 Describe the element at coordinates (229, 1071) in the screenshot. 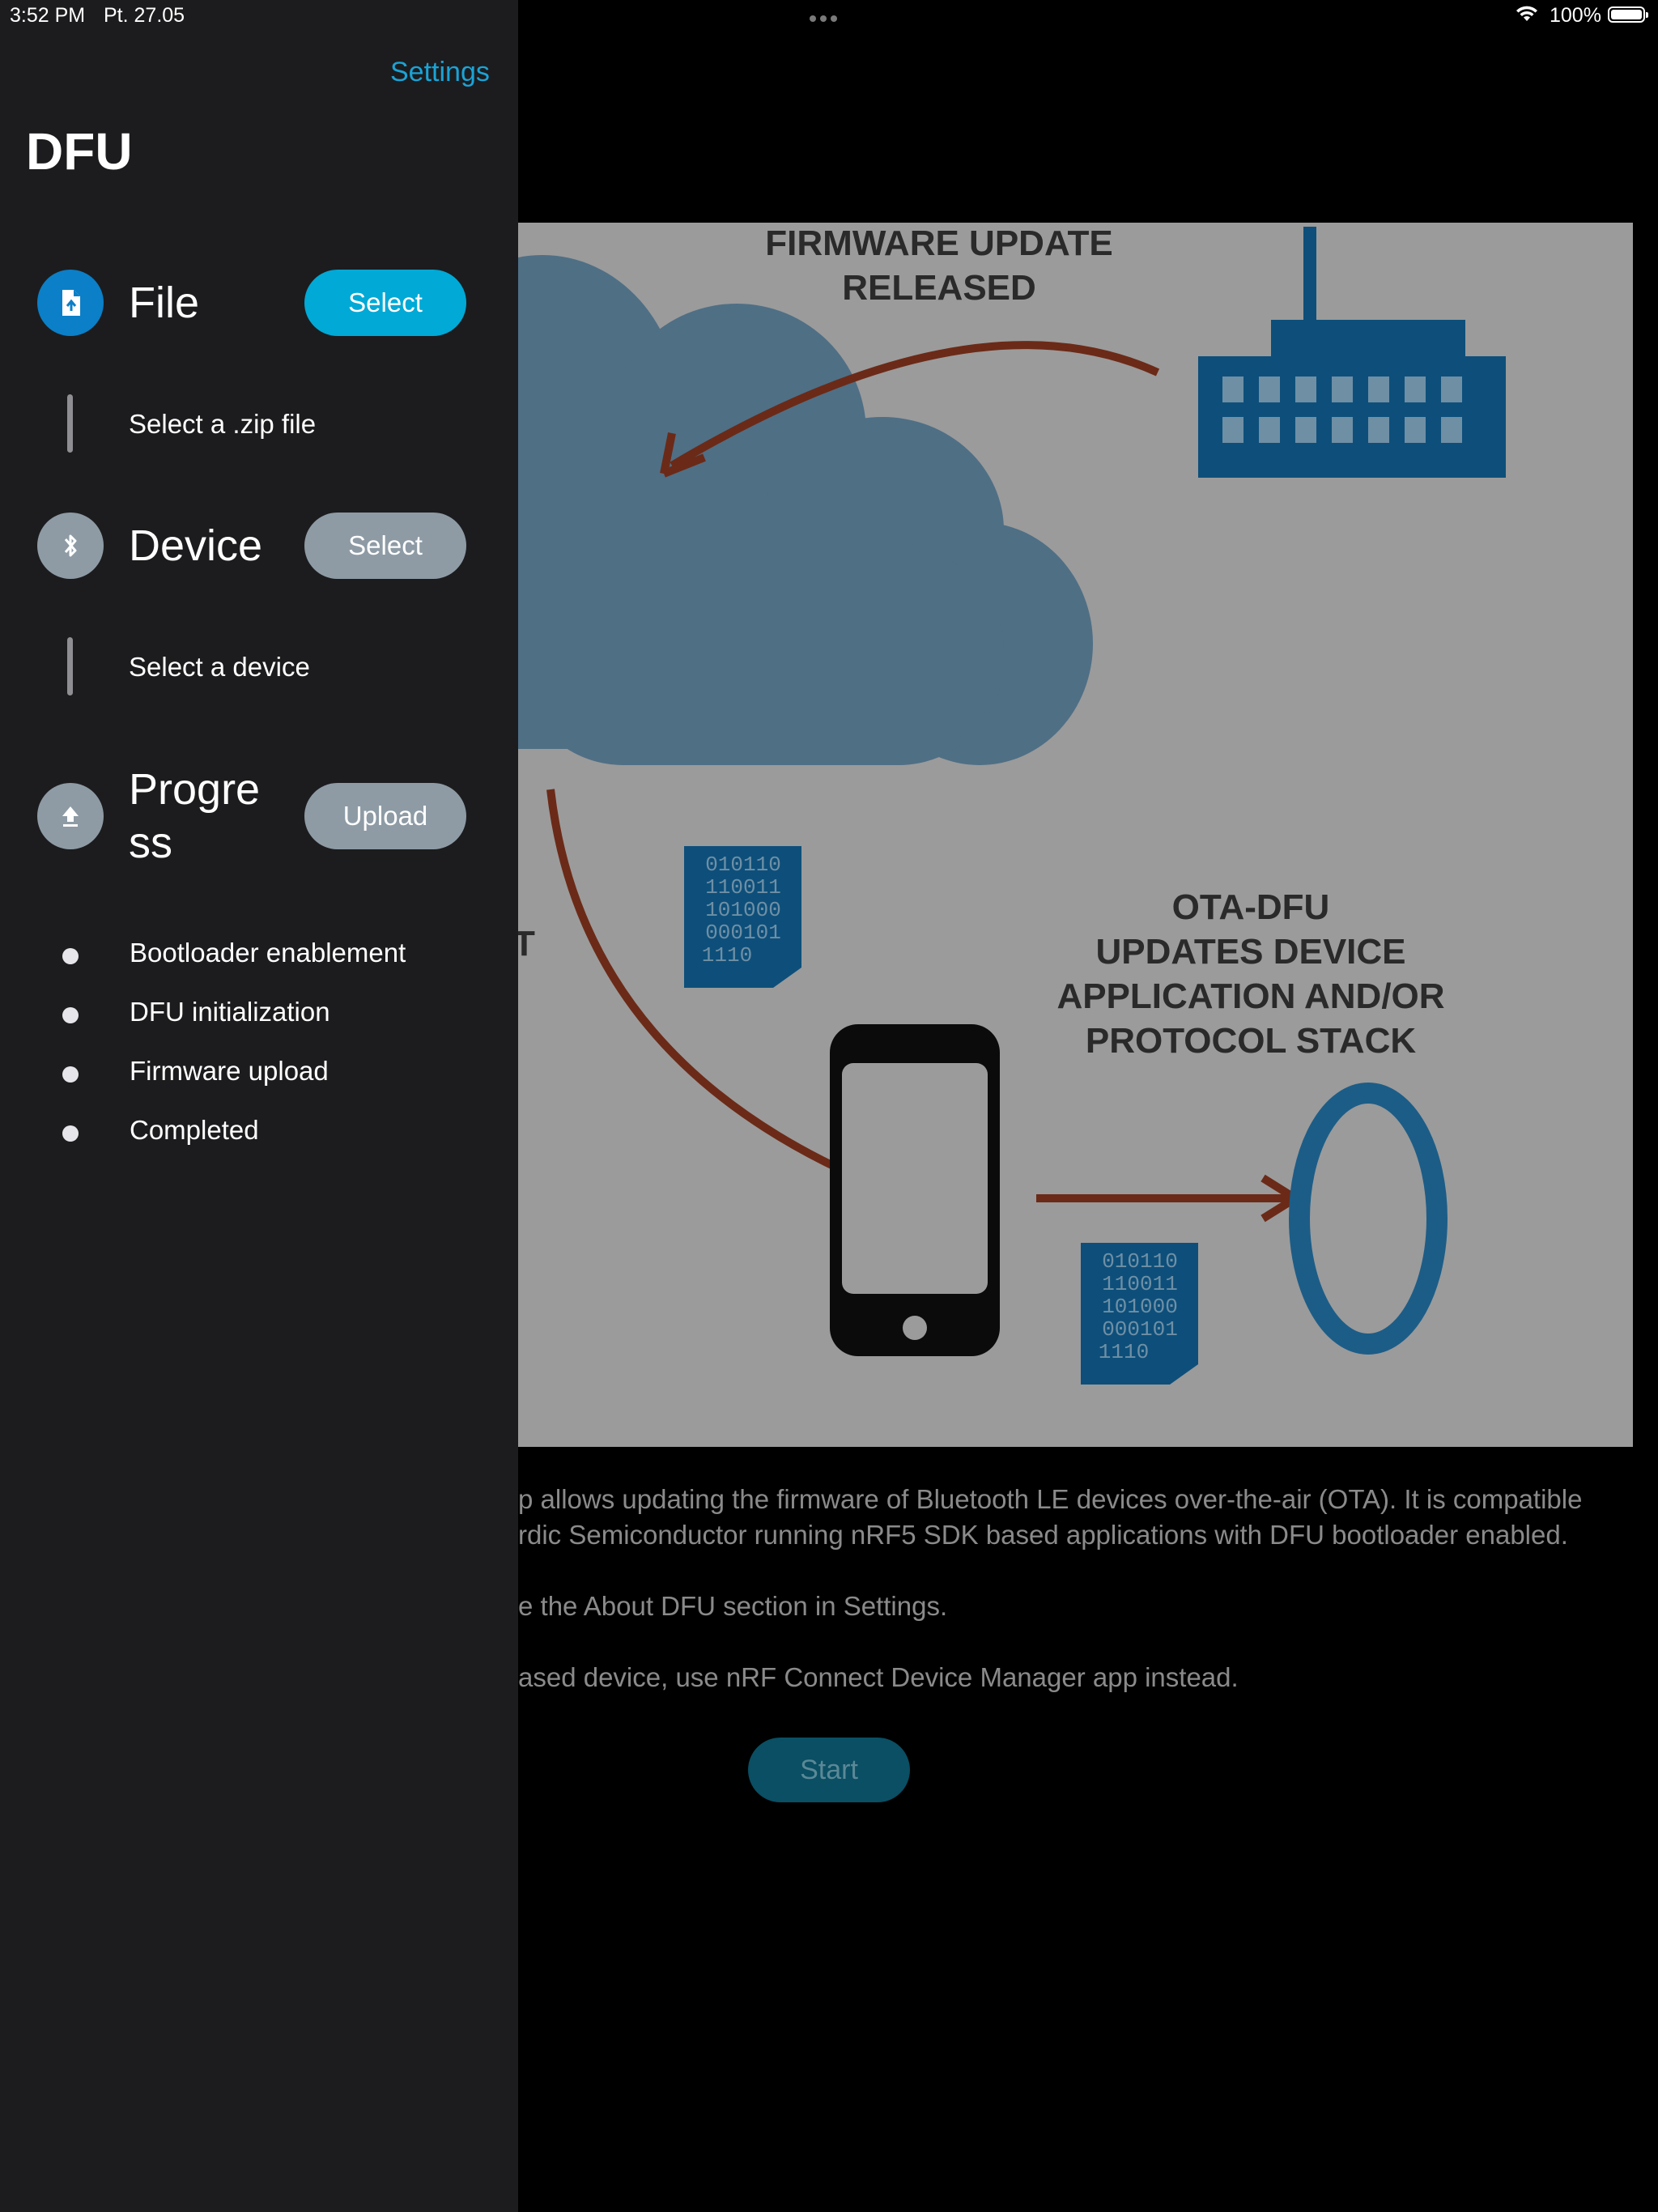

I see `progress-step-firmware-upload: Firmware upload` at that location.